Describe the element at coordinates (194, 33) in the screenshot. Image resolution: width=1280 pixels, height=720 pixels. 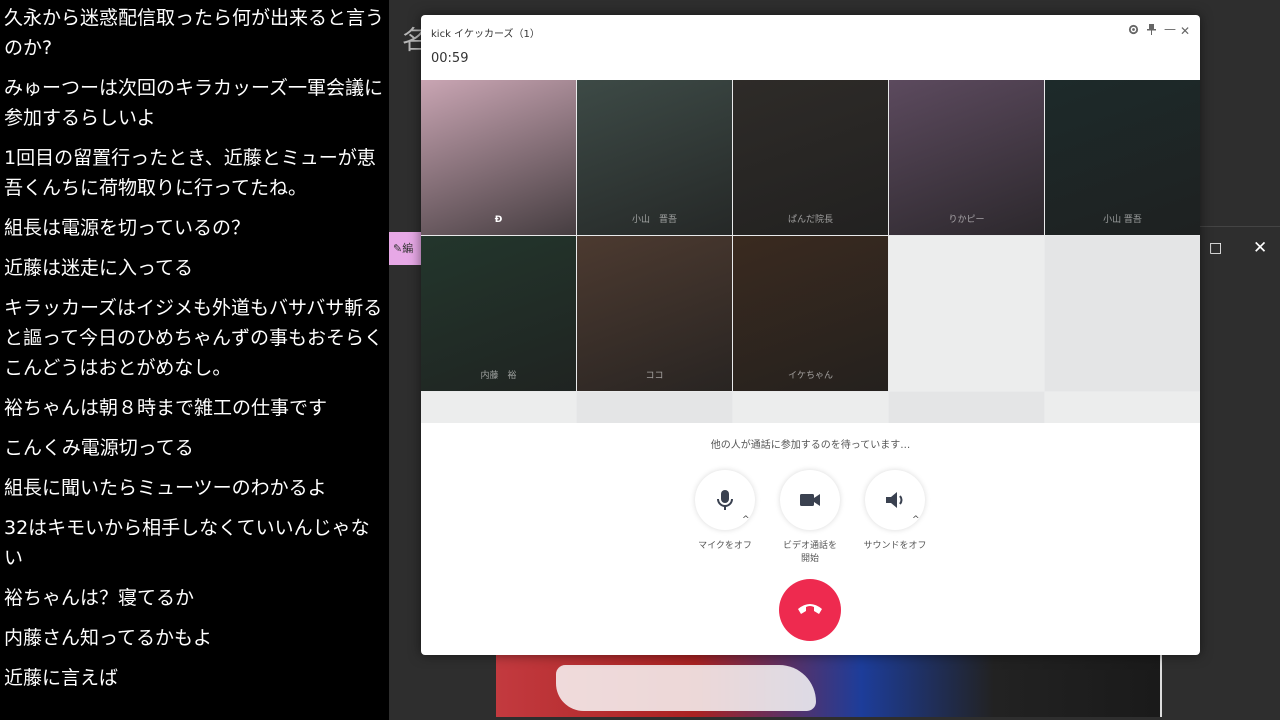
I see `comment-item: 久永から迷惑配信取ったら何が出来ると言うのか?` at that location.